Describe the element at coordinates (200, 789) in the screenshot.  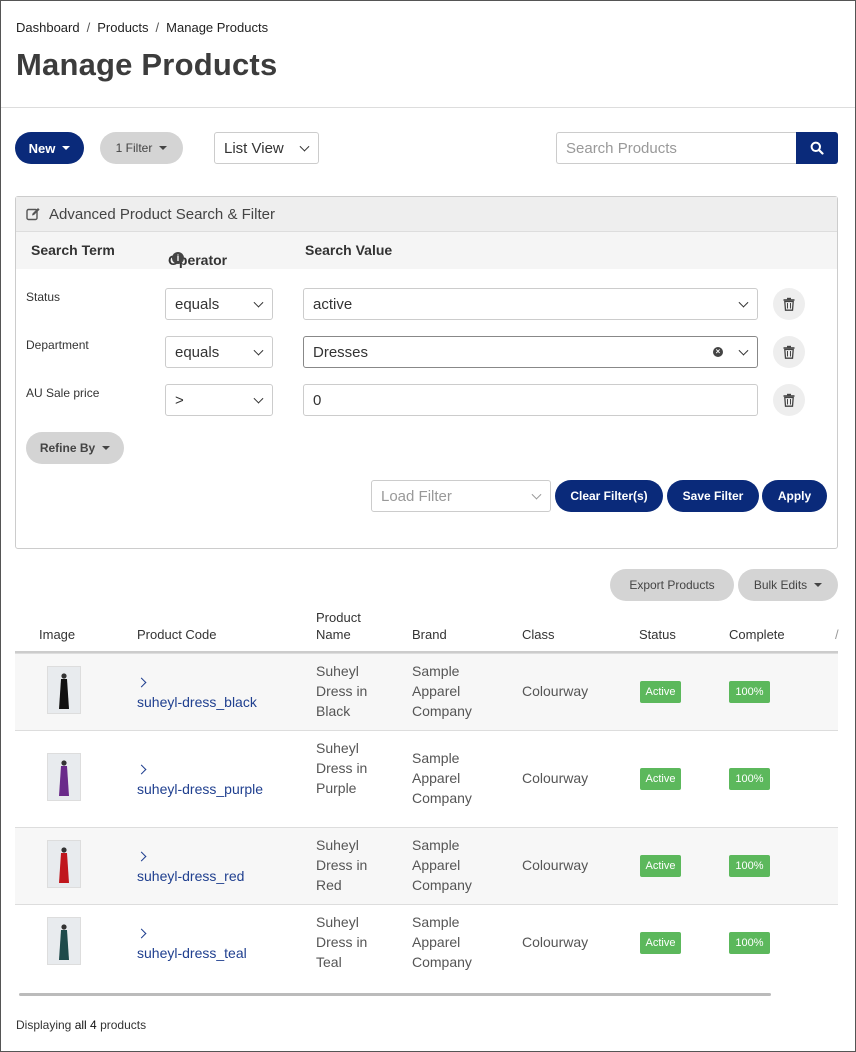
I see `product-code-link: suheyl-dress_purple` at that location.